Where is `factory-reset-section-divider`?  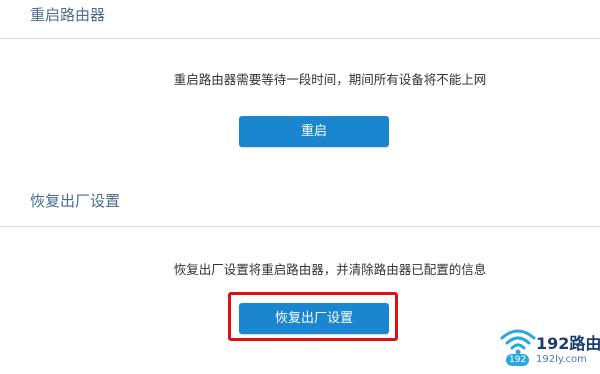
factory-reset-section-divider is located at coordinates (300, 226).